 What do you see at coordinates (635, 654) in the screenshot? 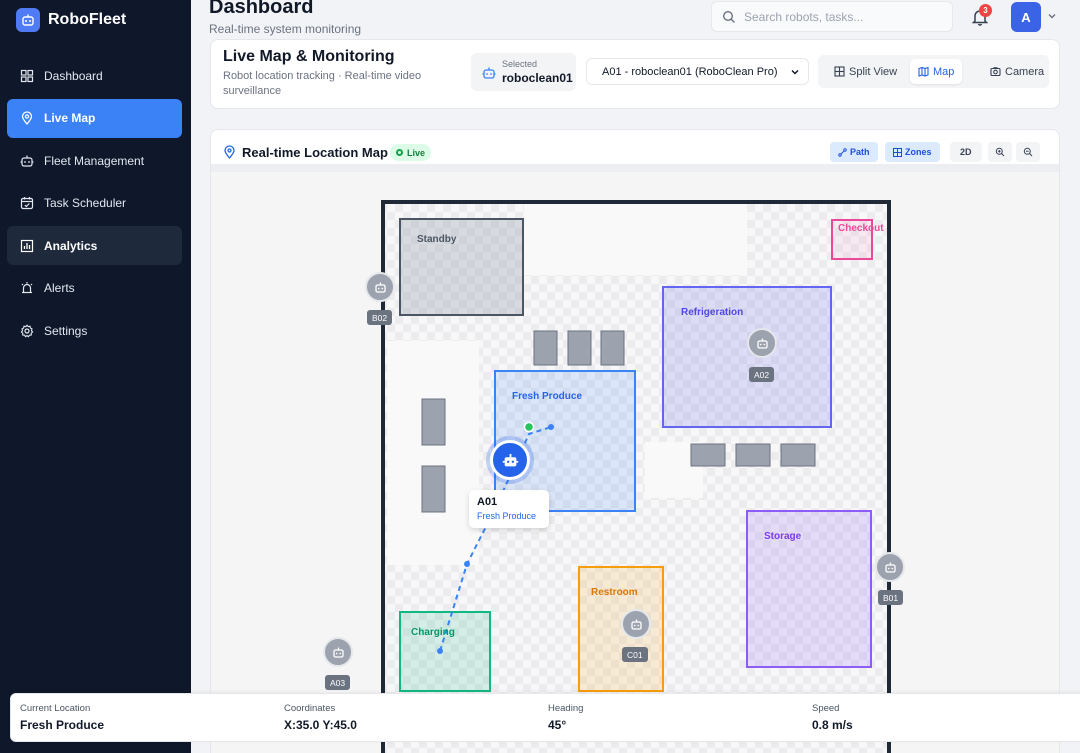
I see `robot-tag-c01: C01` at bounding box center [635, 654].